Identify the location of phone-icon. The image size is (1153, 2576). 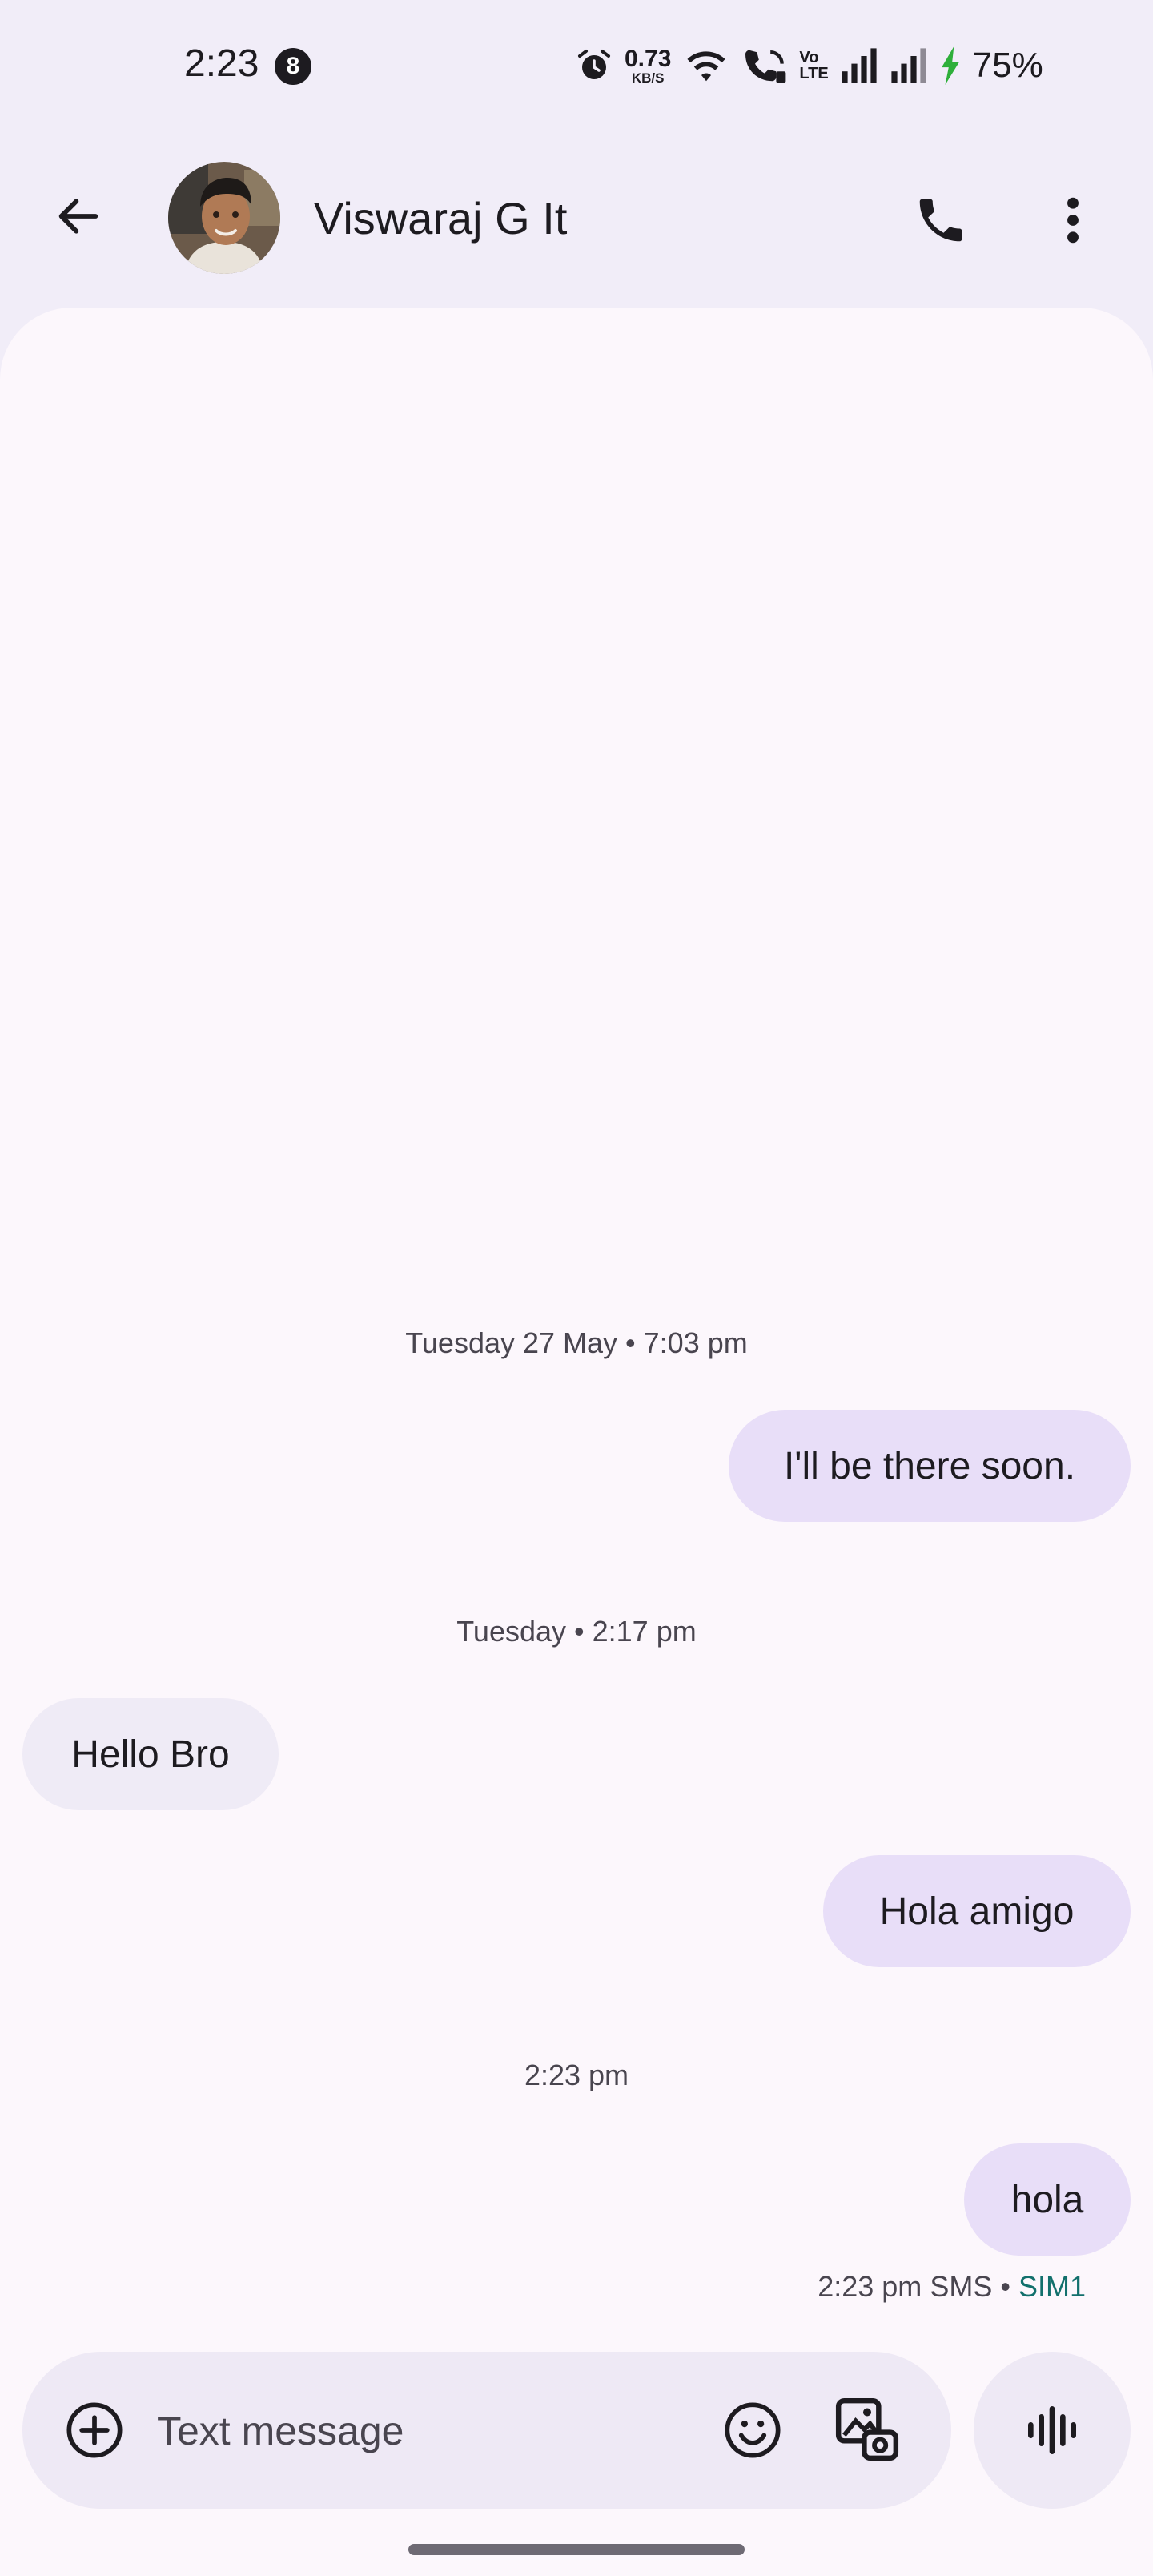
(940, 221).